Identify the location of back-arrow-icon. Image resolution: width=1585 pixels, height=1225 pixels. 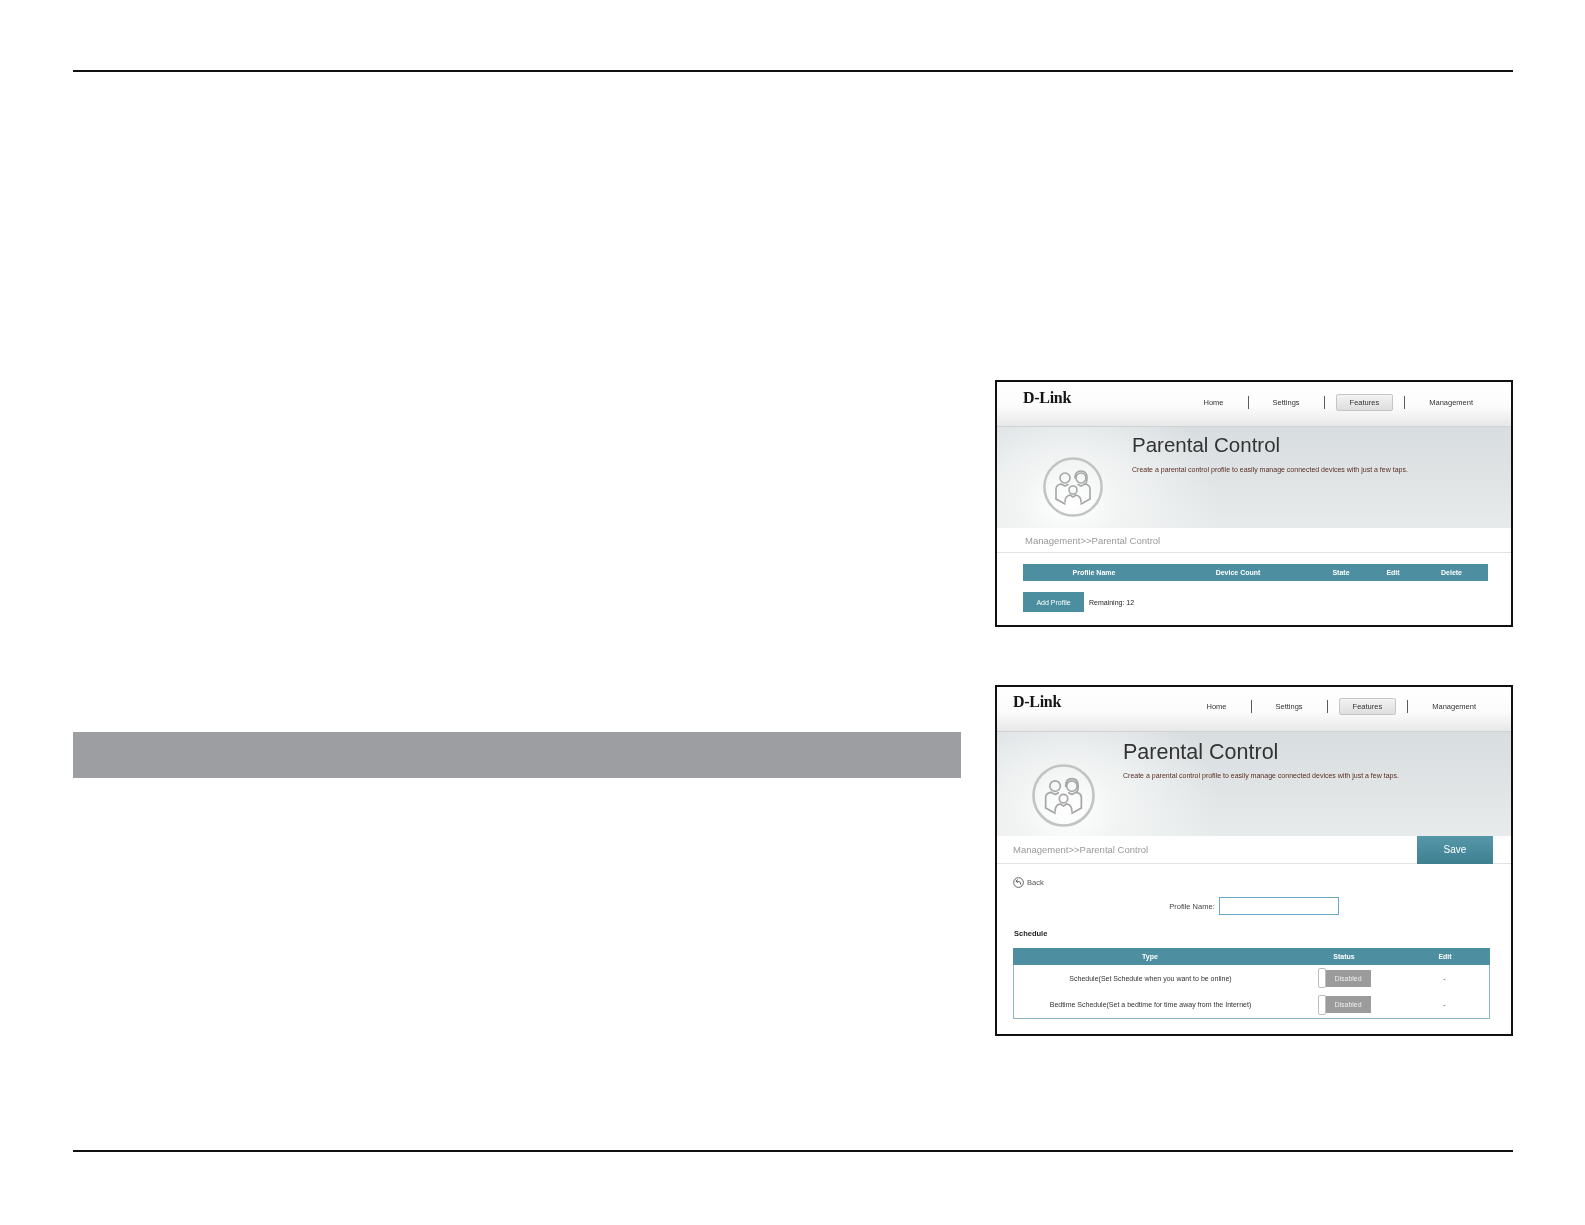
(1018, 882).